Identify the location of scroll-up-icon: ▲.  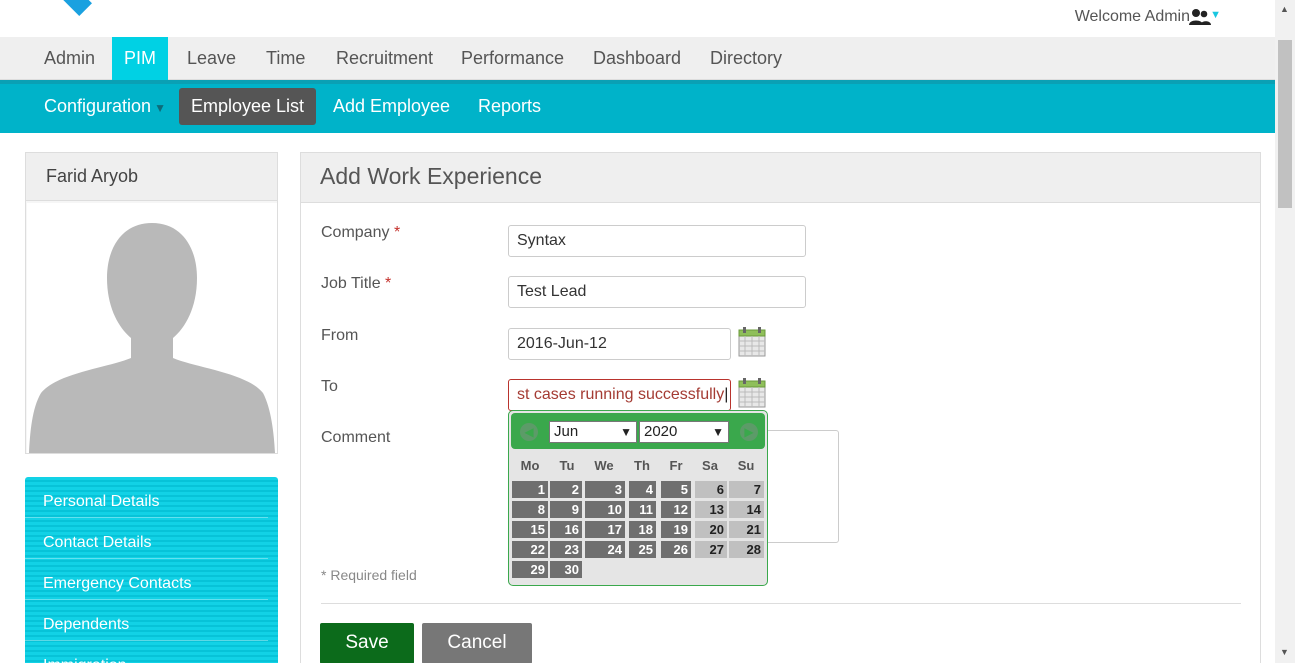
(1284, 9).